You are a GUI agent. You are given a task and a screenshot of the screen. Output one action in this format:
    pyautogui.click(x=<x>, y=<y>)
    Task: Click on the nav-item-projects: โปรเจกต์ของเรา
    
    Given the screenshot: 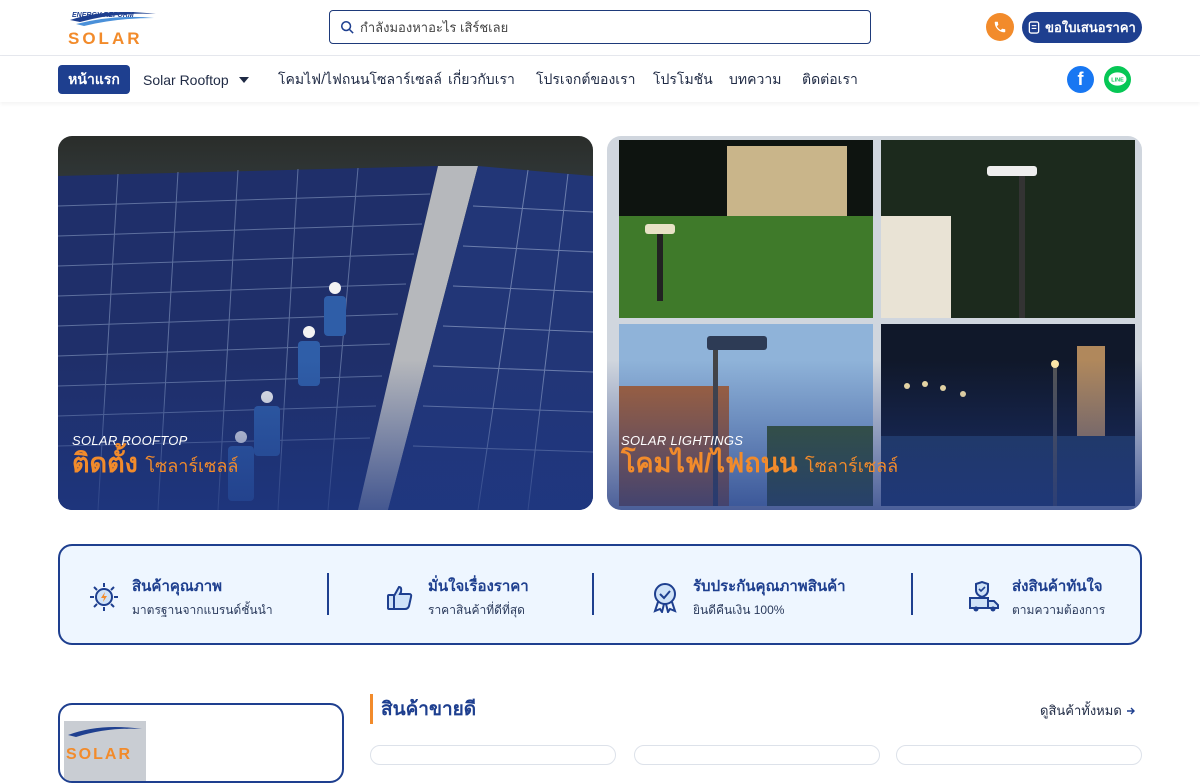 What is the action you would take?
    pyautogui.click(x=585, y=79)
    